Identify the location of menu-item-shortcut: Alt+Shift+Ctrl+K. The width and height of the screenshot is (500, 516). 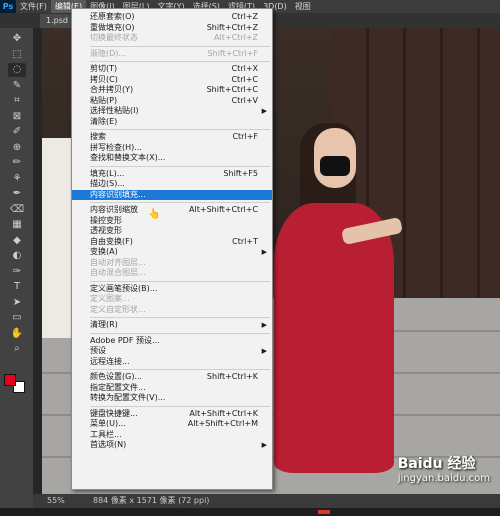
(223, 413).